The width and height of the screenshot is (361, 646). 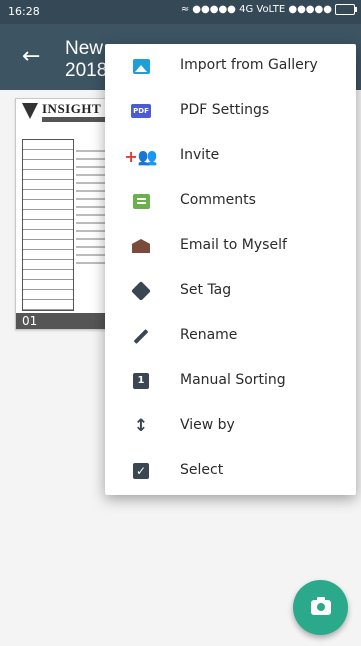 What do you see at coordinates (86, 70) in the screenshot?
I see `title-line-2: 2018` at bounding box center [86, 70].